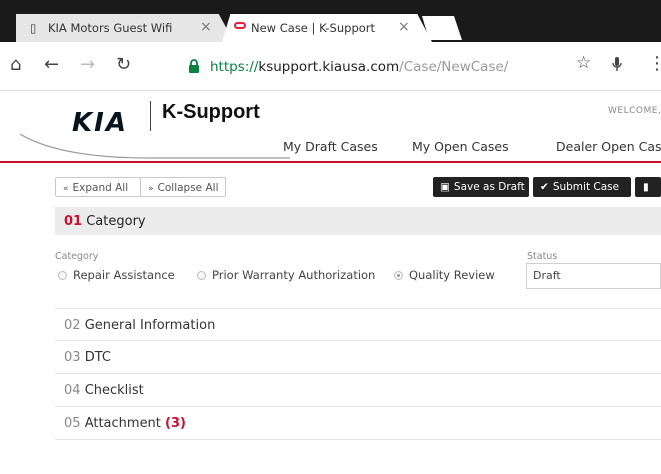 The height and width of the screenshot is (474, 661). Describe the element at coordinates (445, 187) in the screenshot. I see `floppy-disk-icon: ▣` at that location.